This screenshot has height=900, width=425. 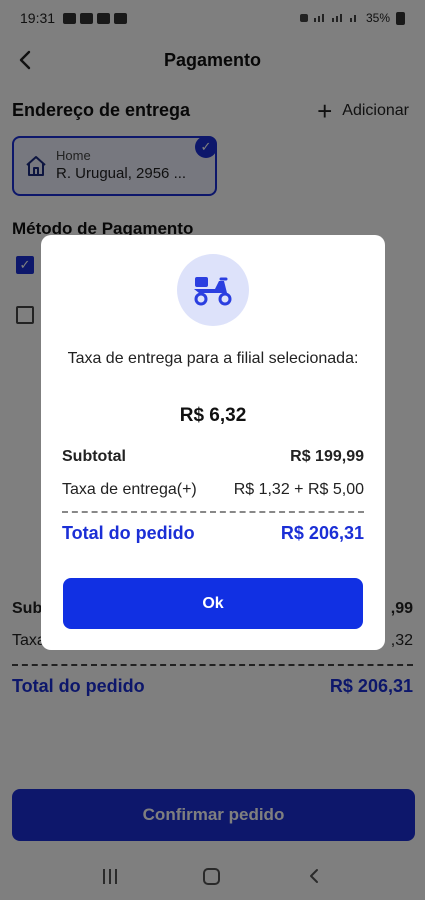 I want to click on modal-fee-amount: R$ 6,32, so click(x=213, y=415).